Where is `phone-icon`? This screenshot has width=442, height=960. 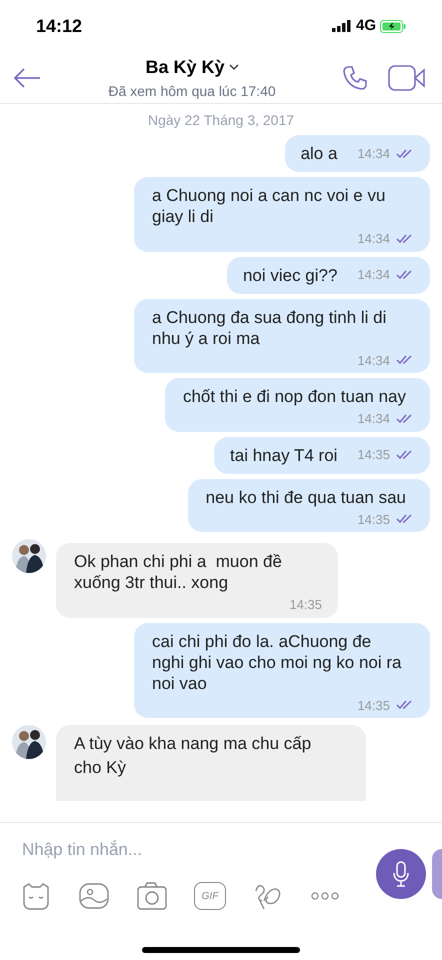 phone-icon is located at coordinates (355, 77).